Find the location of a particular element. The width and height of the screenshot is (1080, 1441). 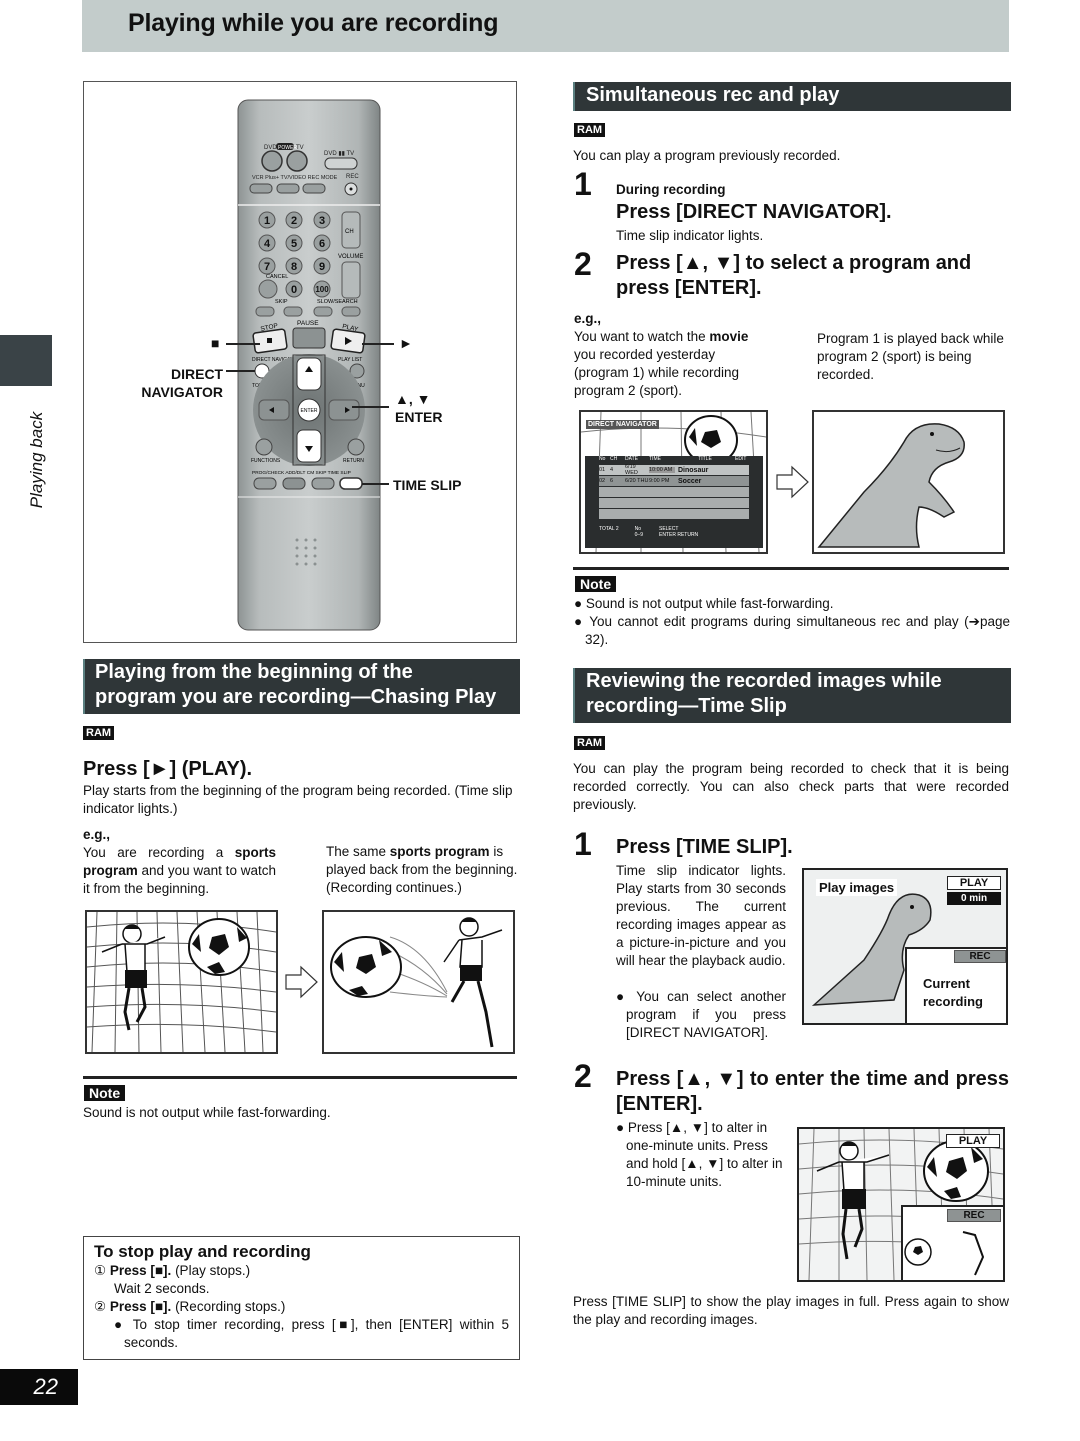

program-row: 01 4 6/19 WED 10:00 AM Dinosaur is located at coordinates (674, 470).